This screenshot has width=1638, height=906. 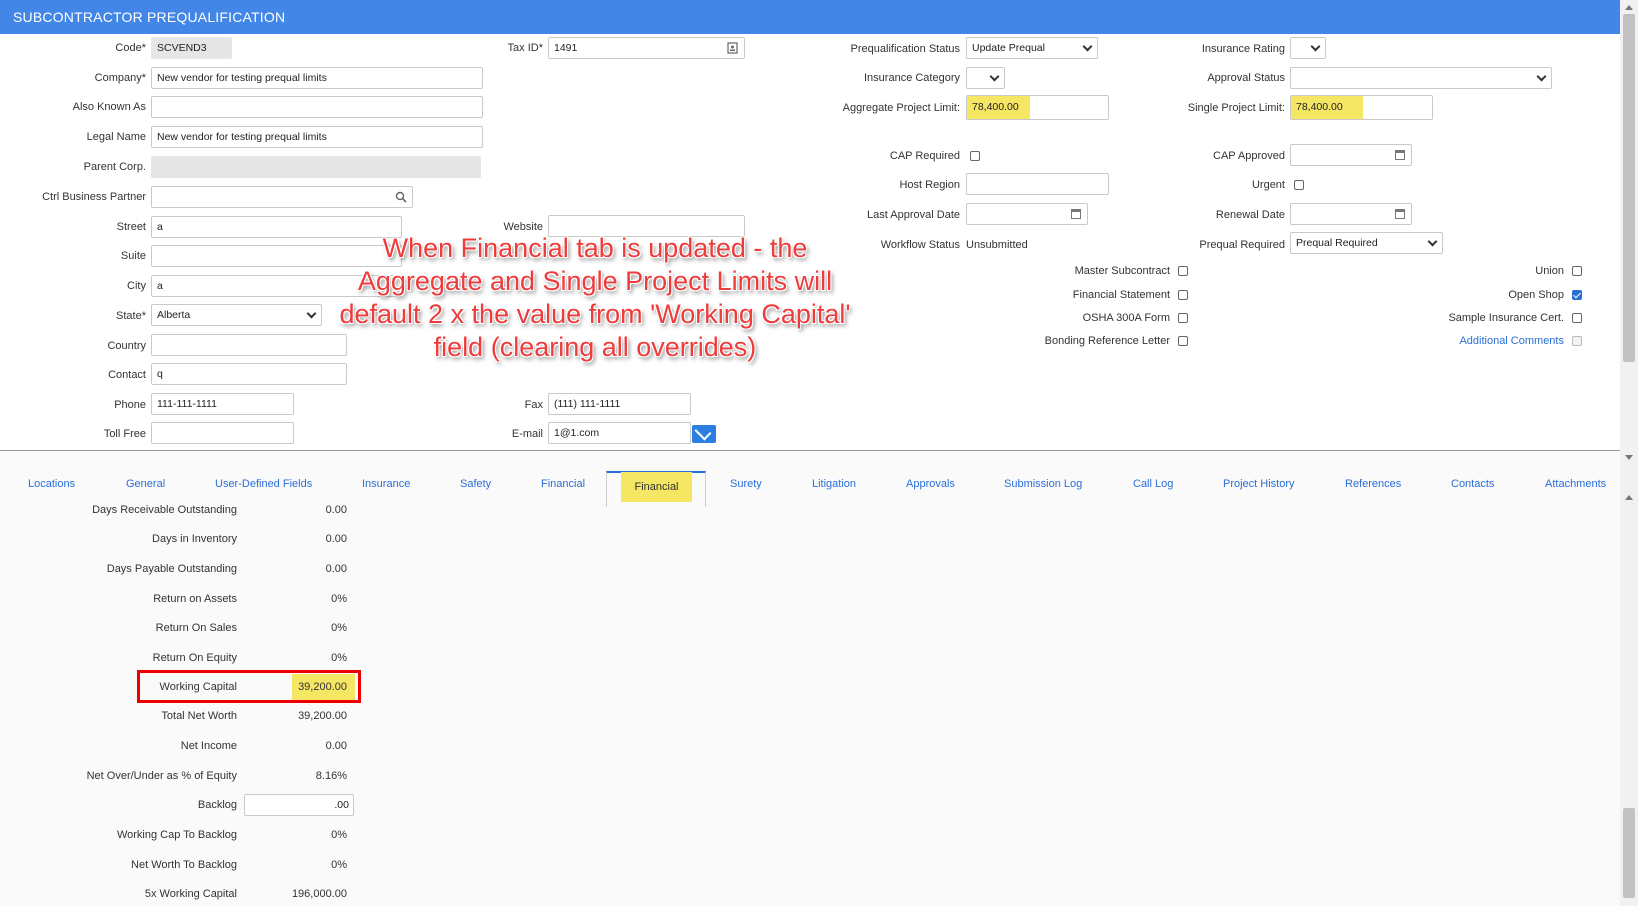 What do you see at coordinates (195, 599) in the screenshot?
I see `financial-label: Return on Assets` at bounding box center [195, 599].